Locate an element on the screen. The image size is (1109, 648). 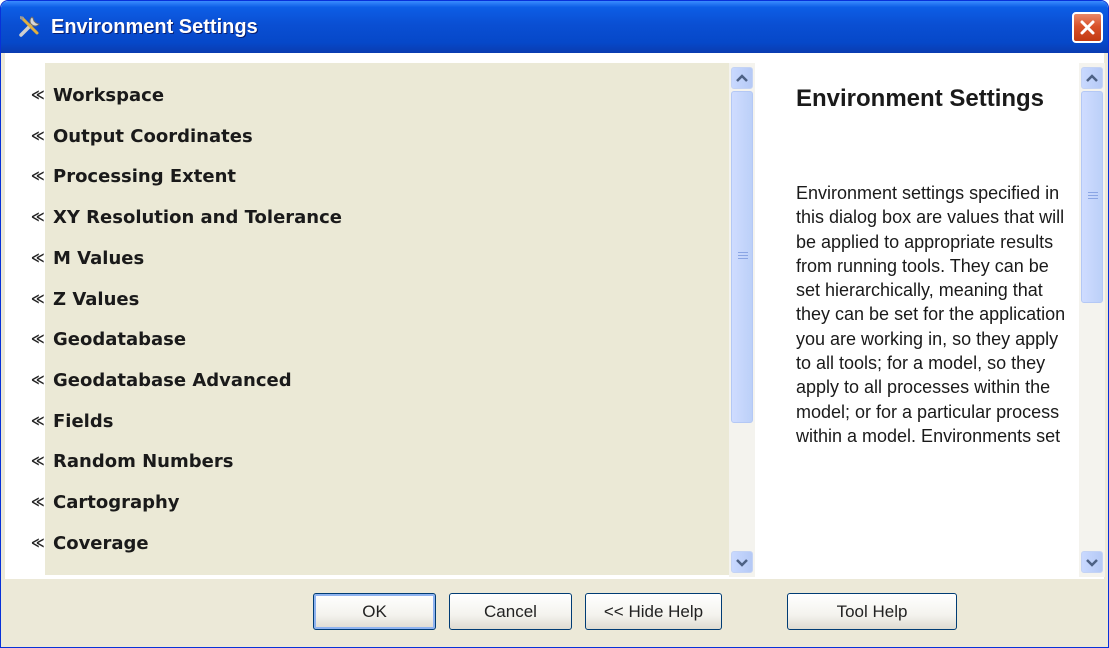
settings-scrollbar is located at coordinates (742, 320).